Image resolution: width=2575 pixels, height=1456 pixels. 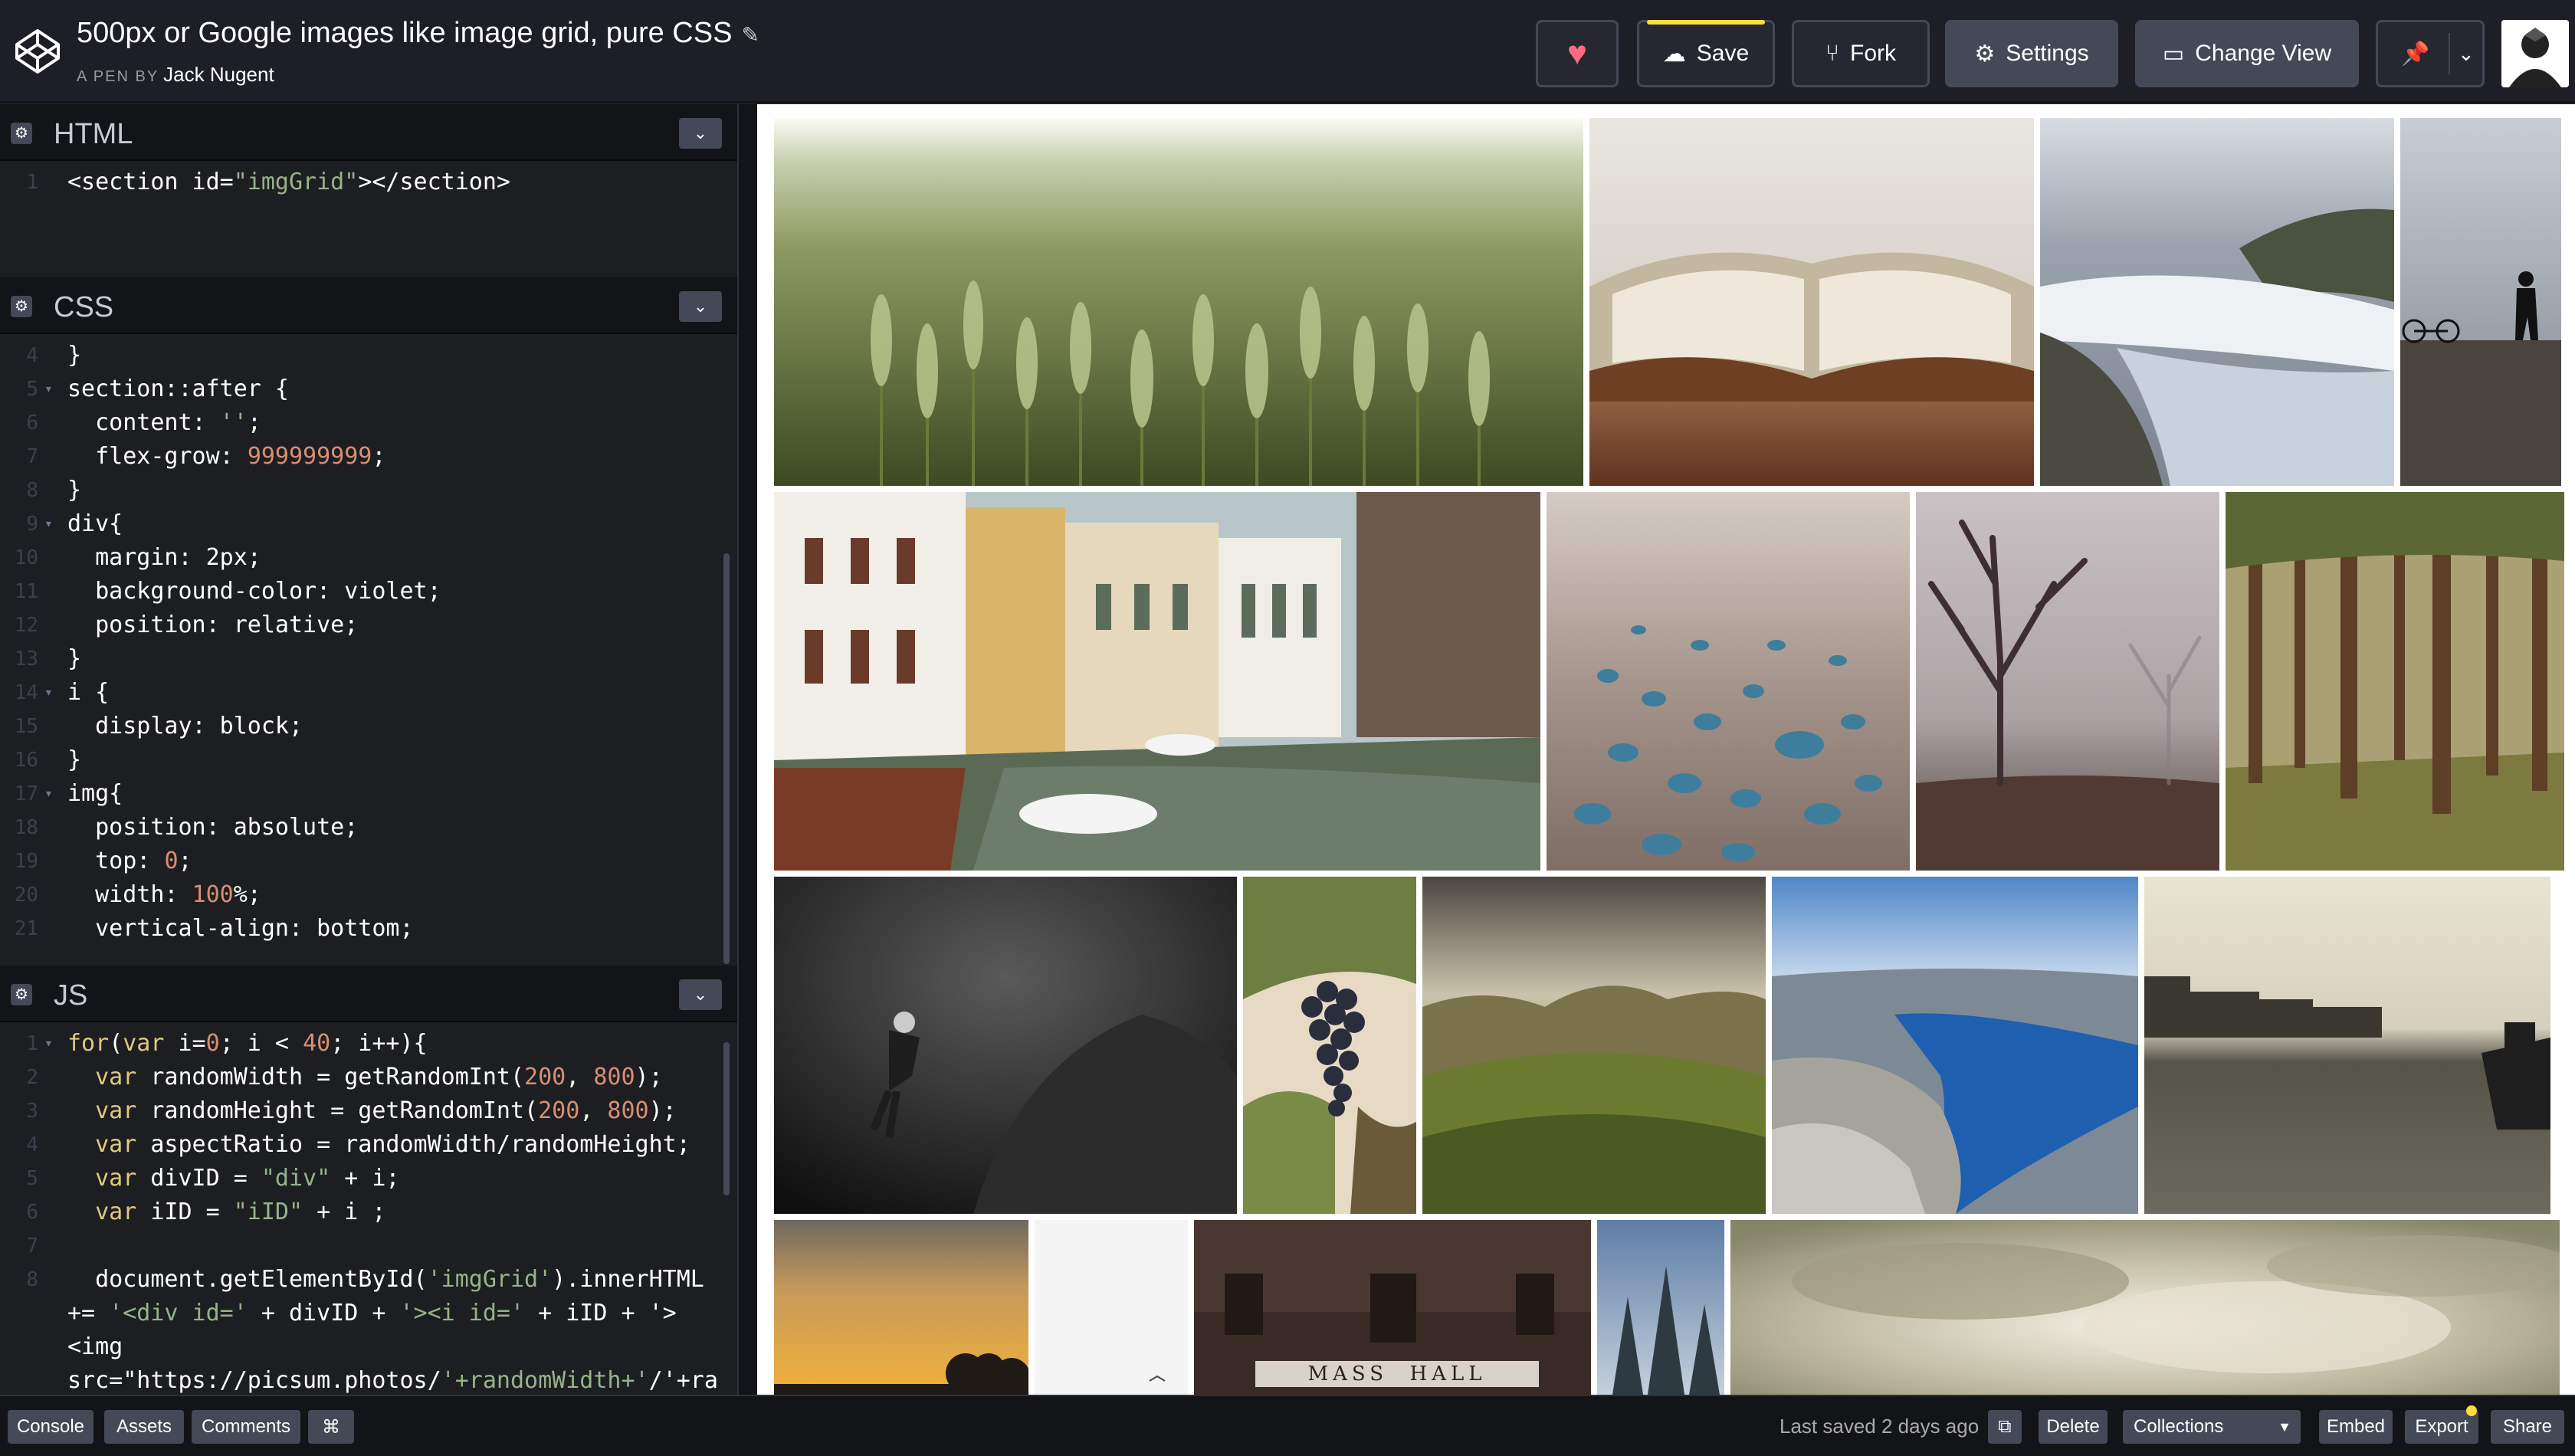 What do you see at coordinates (1157, 681) in the screenshot?
I see `canal-town-photo` at bounding box center [1157, 681].